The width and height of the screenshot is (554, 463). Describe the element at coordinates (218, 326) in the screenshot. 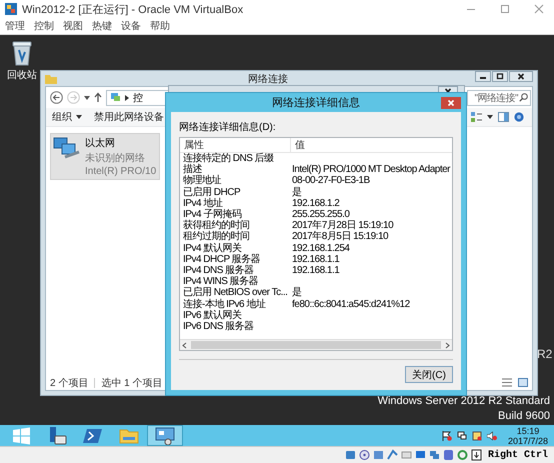

I see `table-cell-text: IPv6 DNS 服务器` at that location.